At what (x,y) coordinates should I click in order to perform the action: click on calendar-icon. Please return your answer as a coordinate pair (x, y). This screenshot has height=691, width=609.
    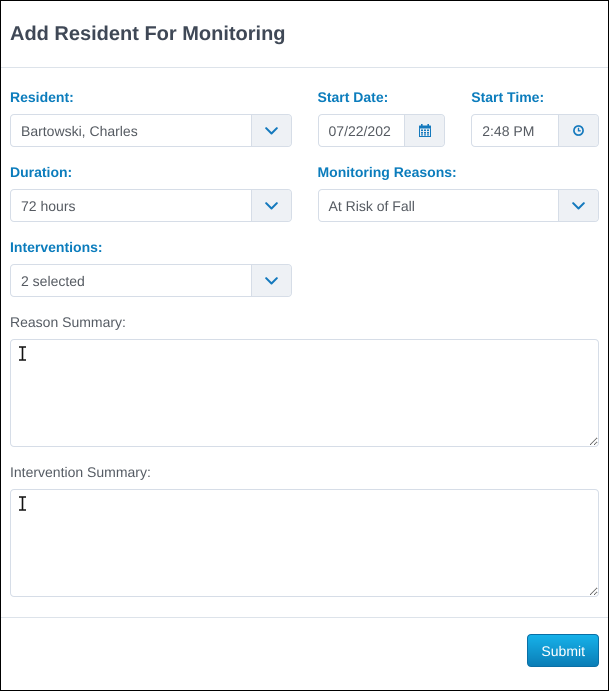
    Looking at the image, I should click on (424, 130).